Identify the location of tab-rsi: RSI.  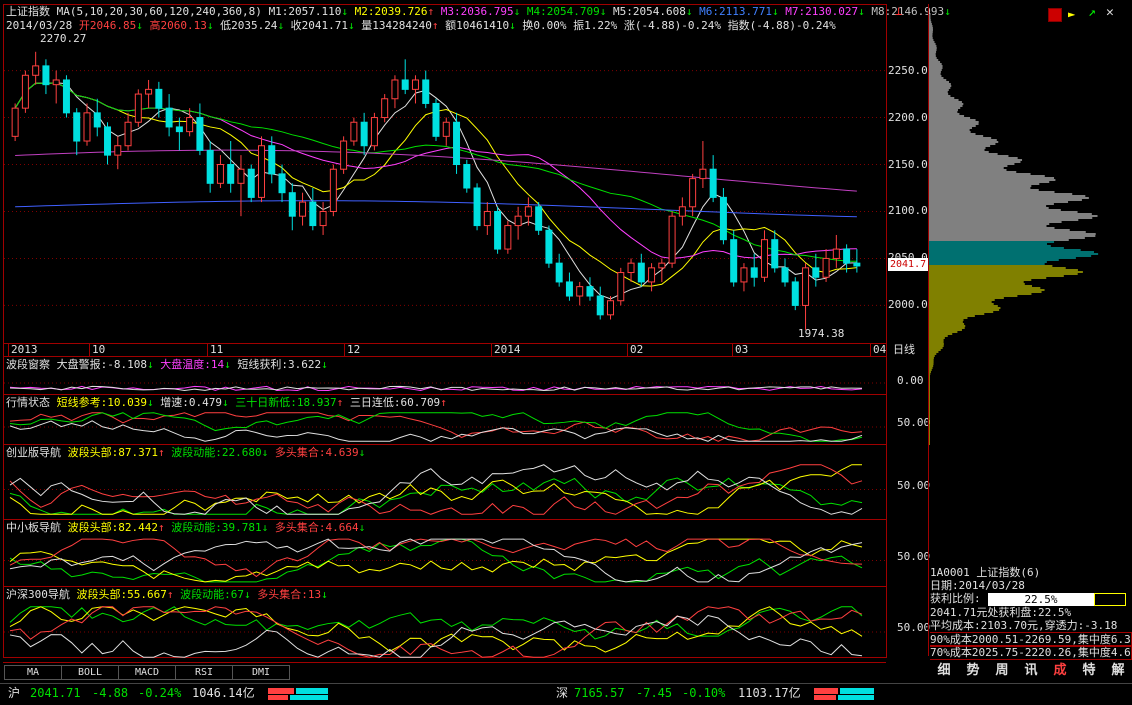
(204, 672).